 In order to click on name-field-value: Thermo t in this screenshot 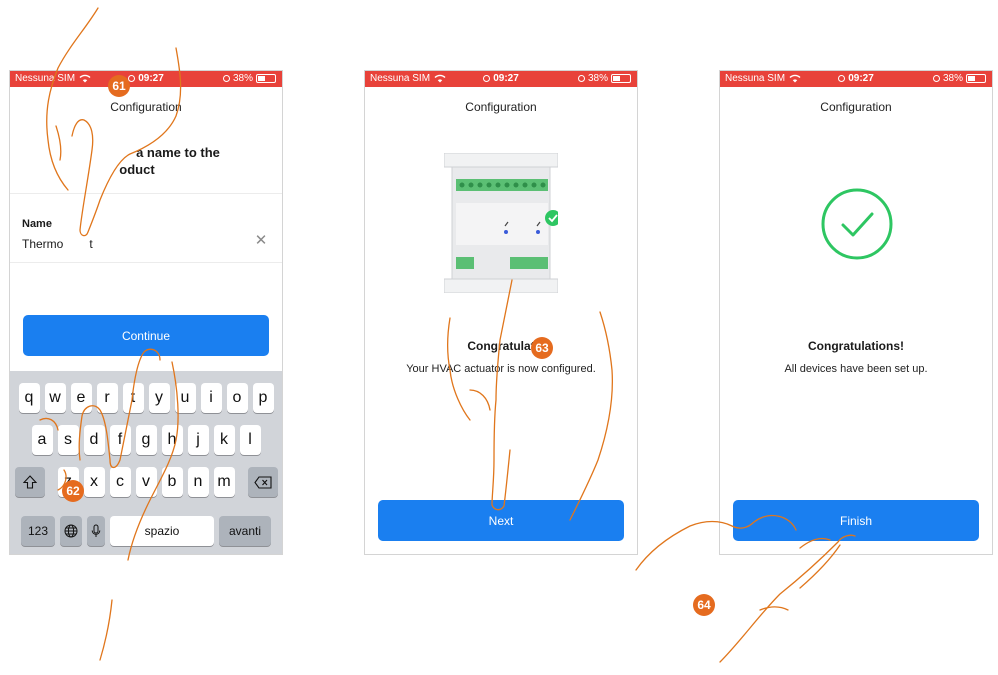, I will do `click(57, 244)`.